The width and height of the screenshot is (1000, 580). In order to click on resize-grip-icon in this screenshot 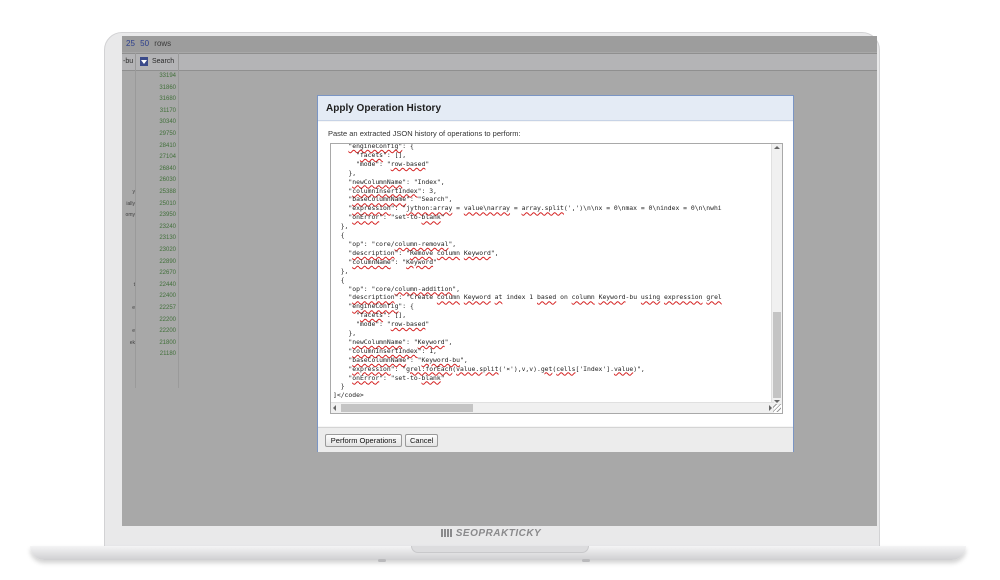, I will do `click(777, 408)`.